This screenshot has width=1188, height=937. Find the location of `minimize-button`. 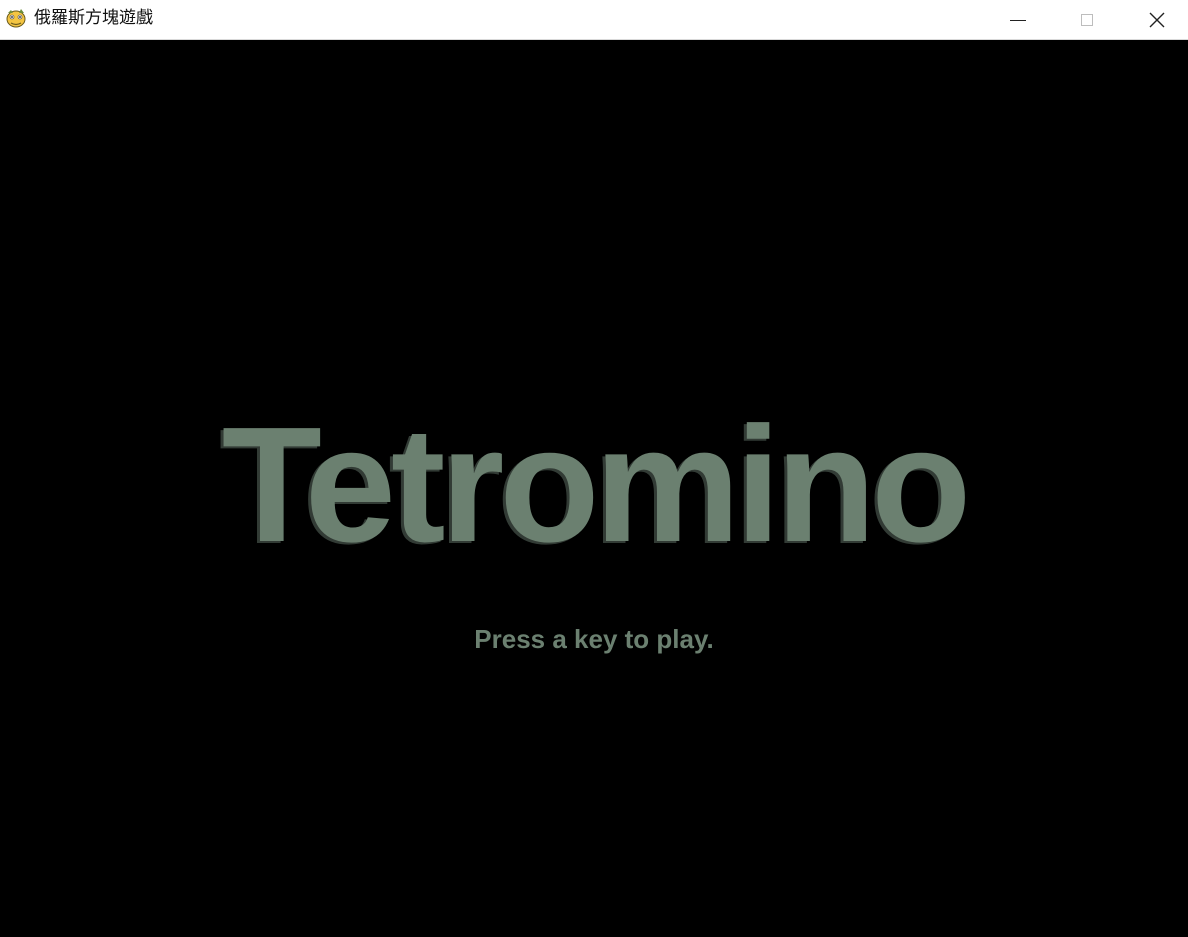

minimize-button is located at coordinates (1018, 20).